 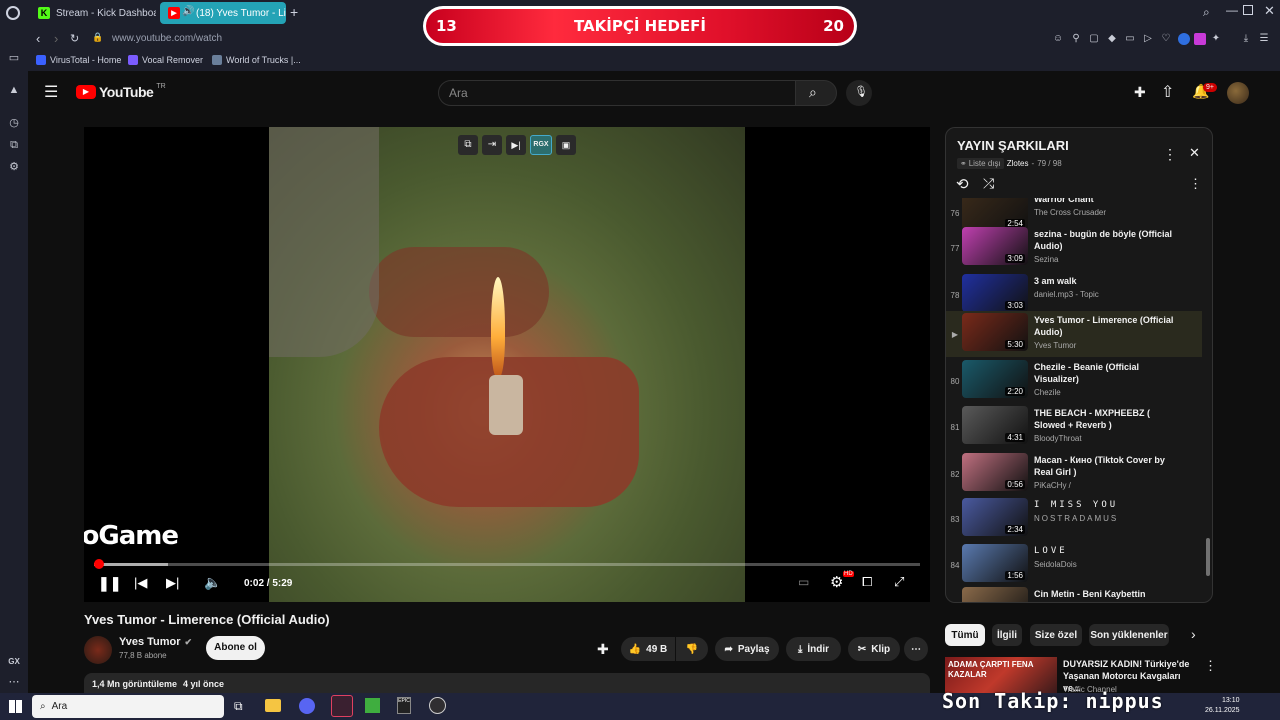 What do you see at coordinates (1055, 564) in the screenshot?
I see `playlist-item-channel: SeidolaDois` at bounding box center [1055, 564].